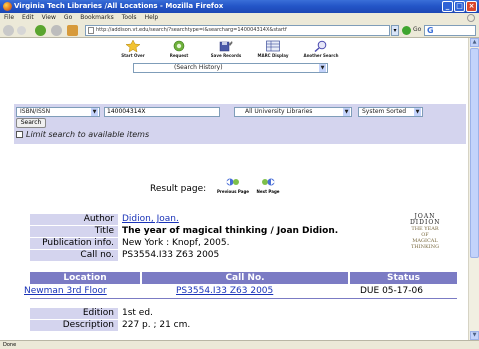  I want to click on marc-display-button: MARC Display, so click(273, 49).